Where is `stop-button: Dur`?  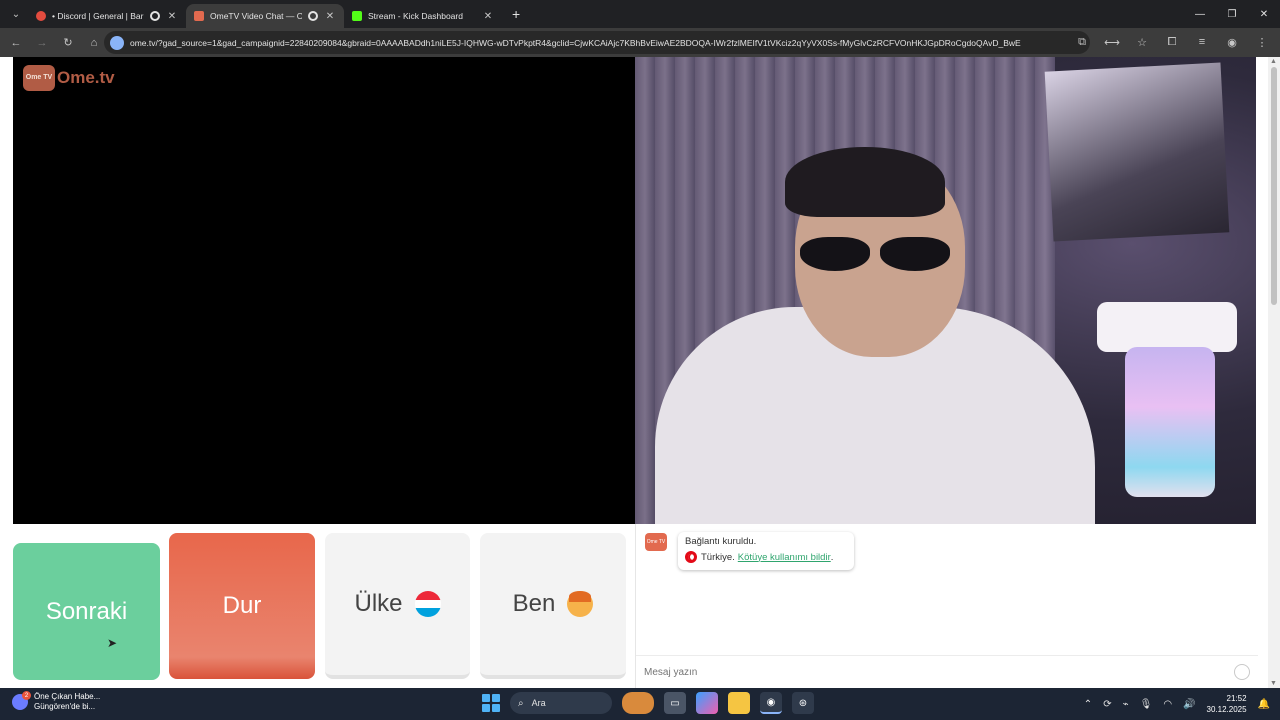
stop-button: Dur is located at coordinates (242, 606).